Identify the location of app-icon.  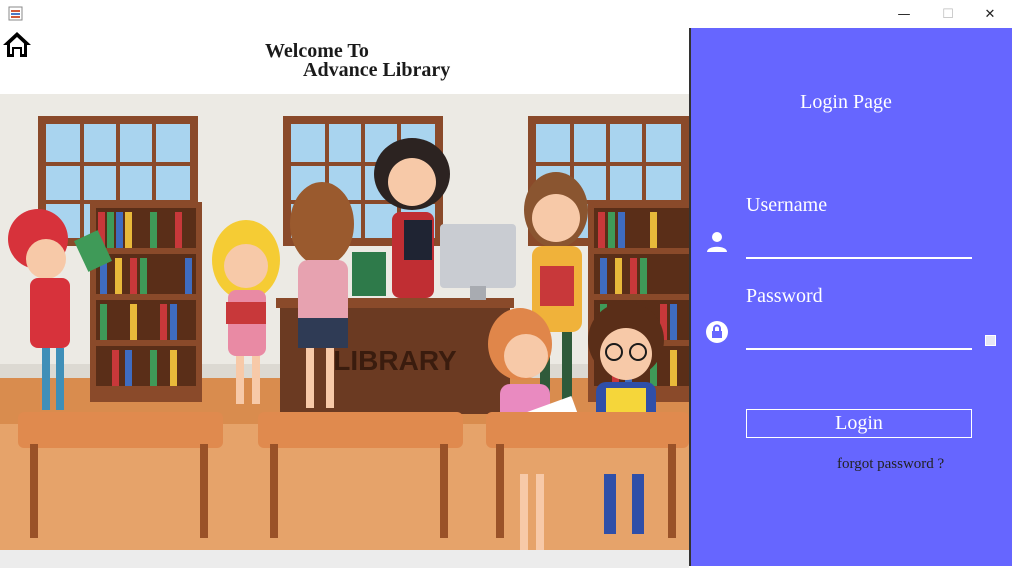
(15, 13).